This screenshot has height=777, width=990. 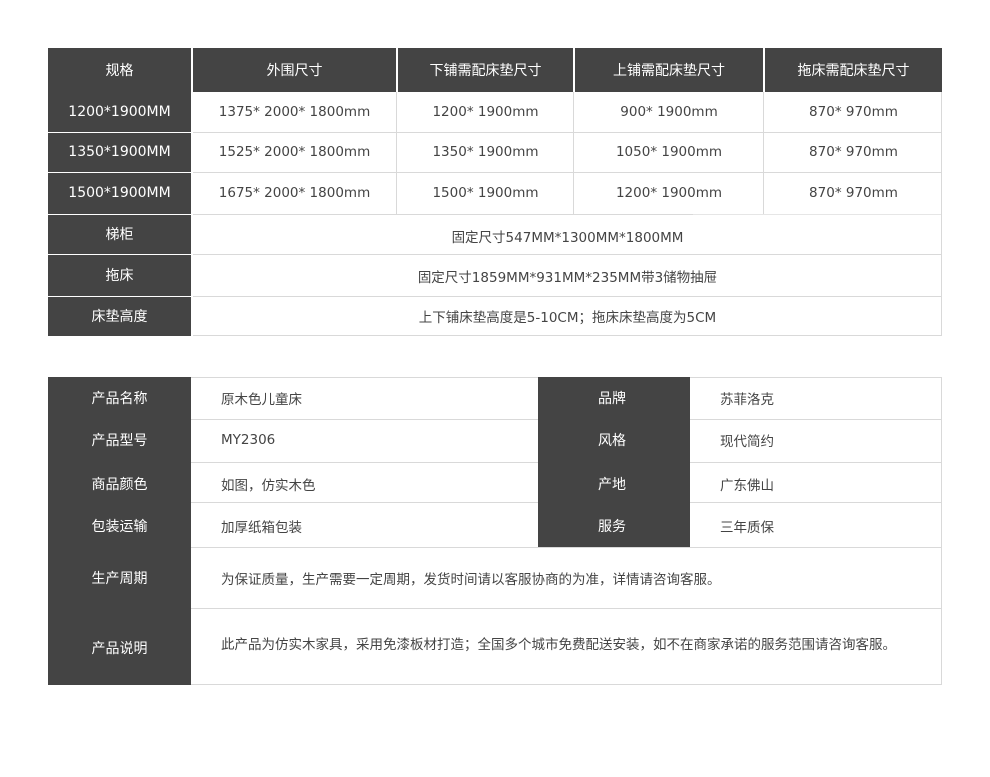 What do you see at coordinates (614, 440) in the screenshot?
I see `label-style: 风格` at bounding box center [614, 440].